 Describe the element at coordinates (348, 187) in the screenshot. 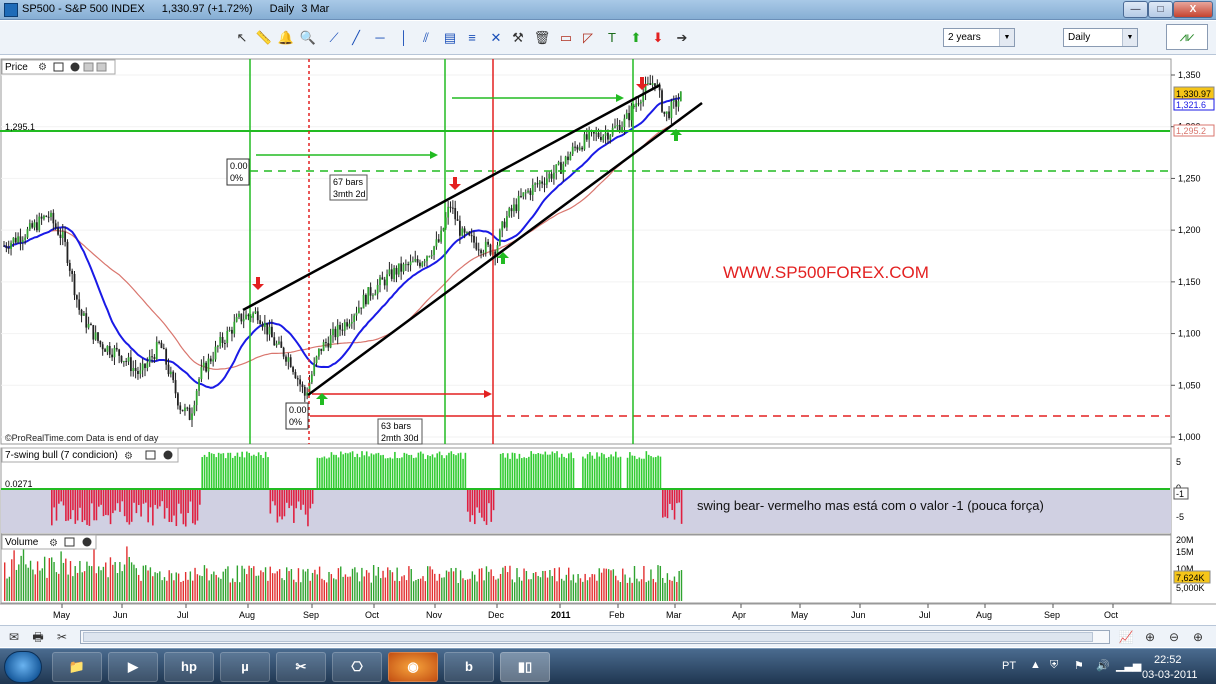

I see `bar-count-box-1: 67 bars 3mth 2d` at that location.